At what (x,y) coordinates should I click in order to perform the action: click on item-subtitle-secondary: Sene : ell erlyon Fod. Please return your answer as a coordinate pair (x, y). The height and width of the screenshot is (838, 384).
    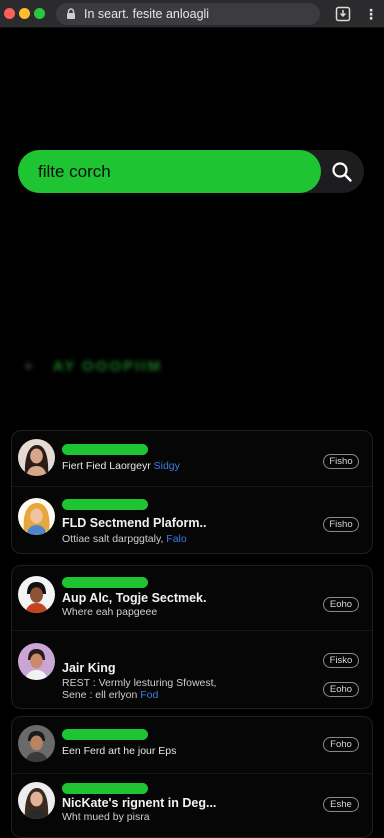
    Looking at the image, I should click on (110, 695).